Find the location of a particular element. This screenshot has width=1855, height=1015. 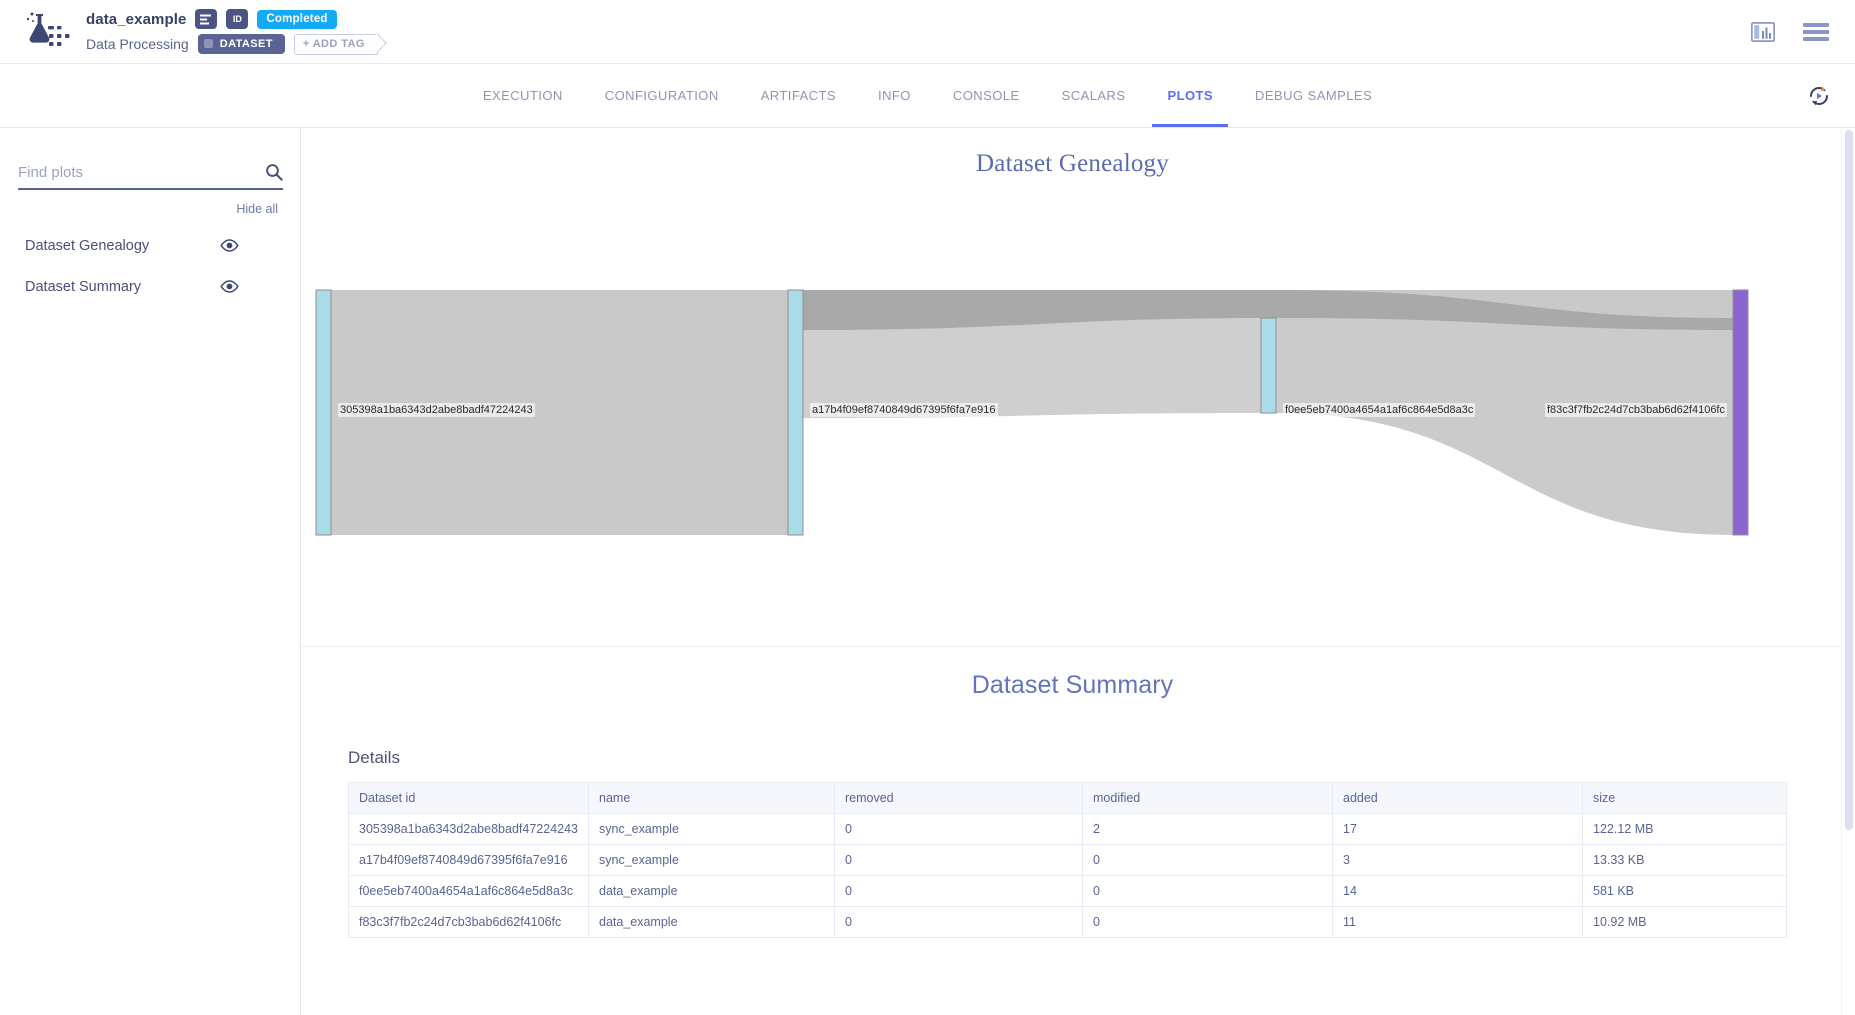

split-panel-icon is located at coordinates (1763, 31).